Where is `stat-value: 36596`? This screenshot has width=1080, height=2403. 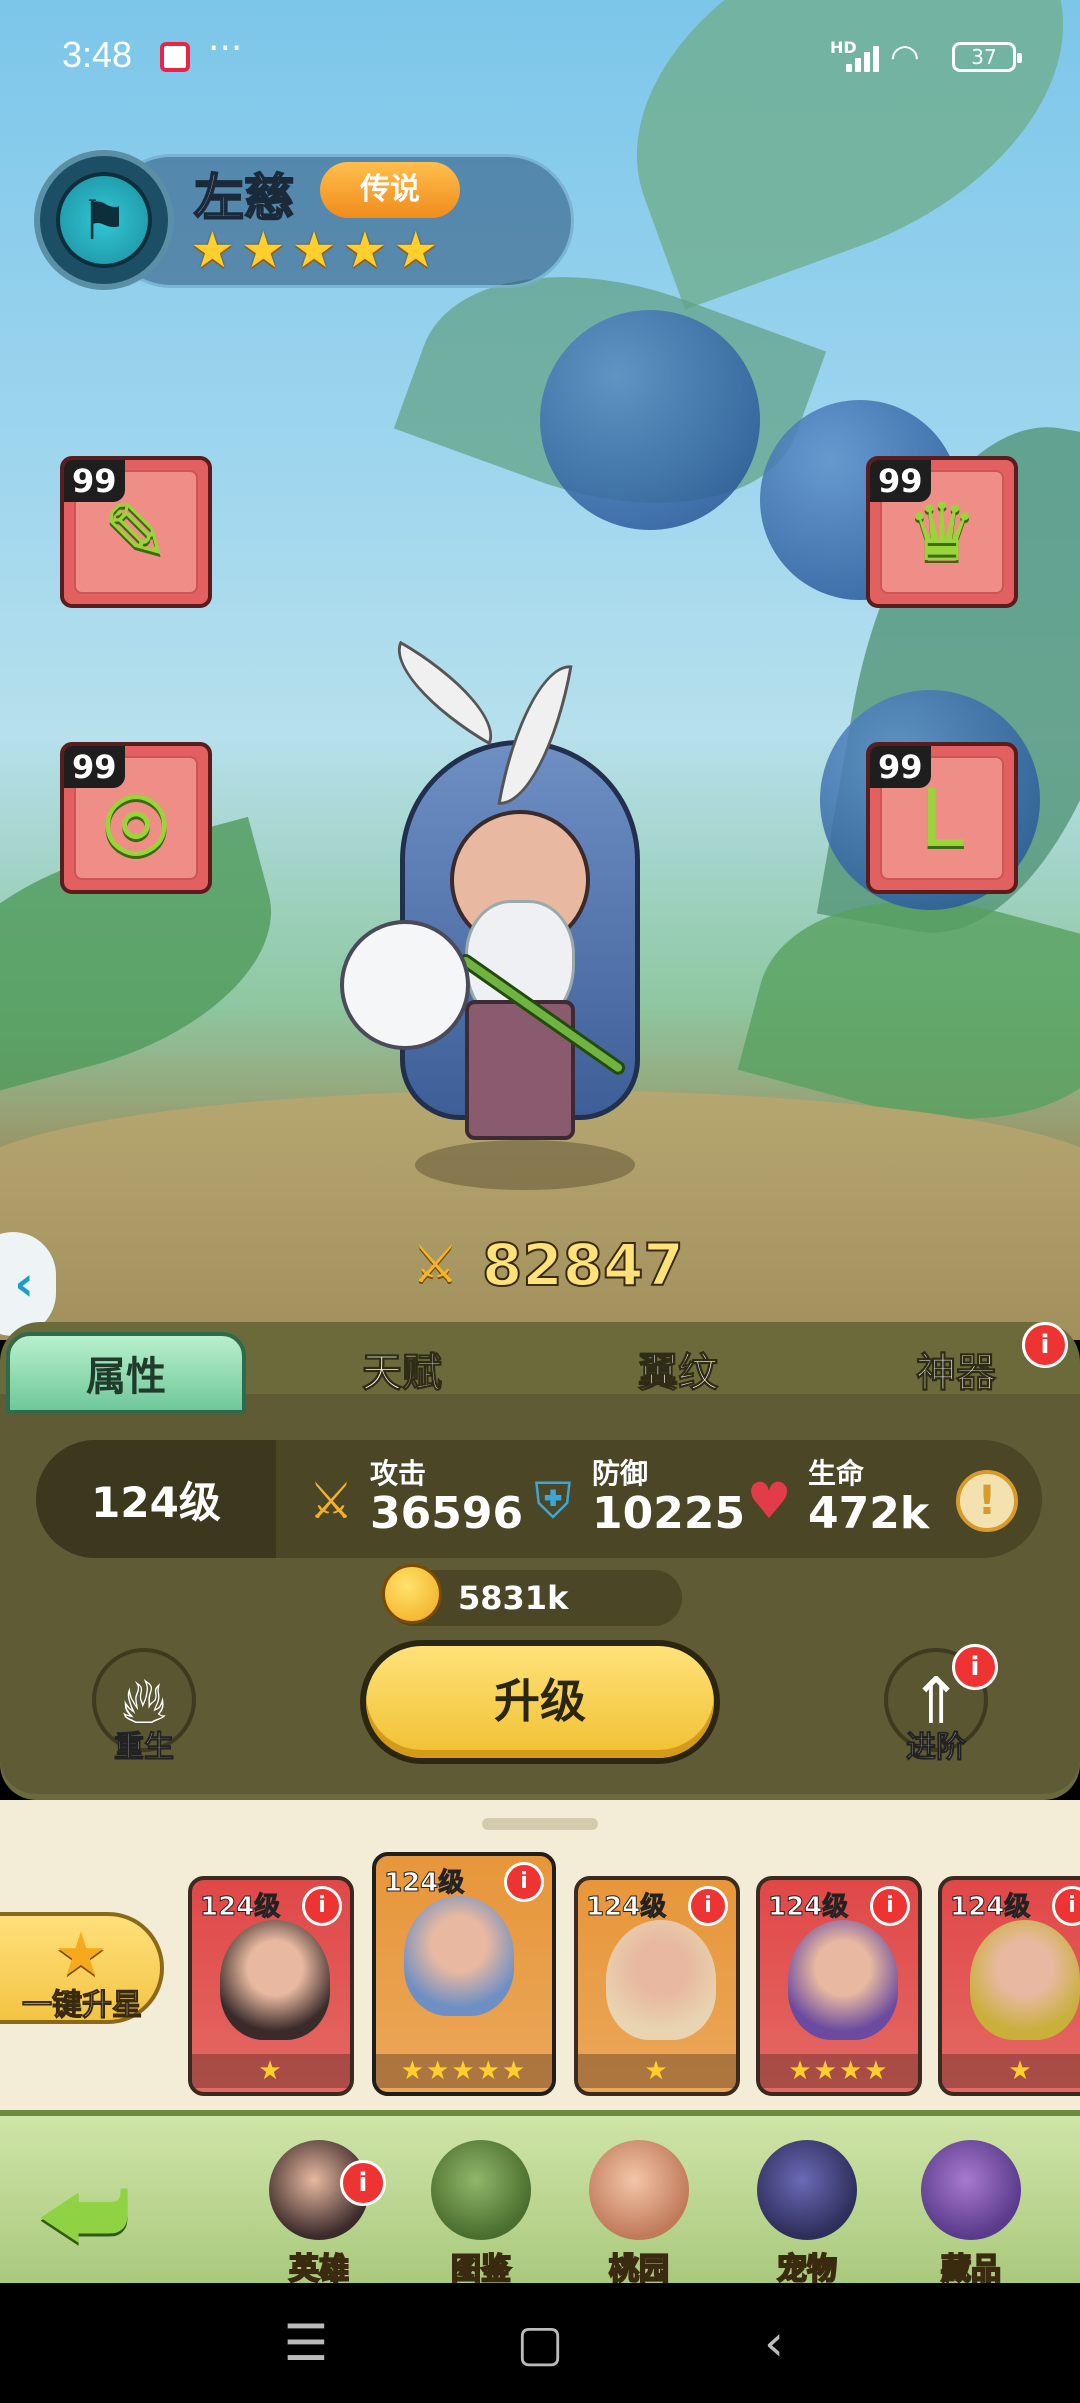 stat-value: 36596 is located at coordinates (447, 1513).